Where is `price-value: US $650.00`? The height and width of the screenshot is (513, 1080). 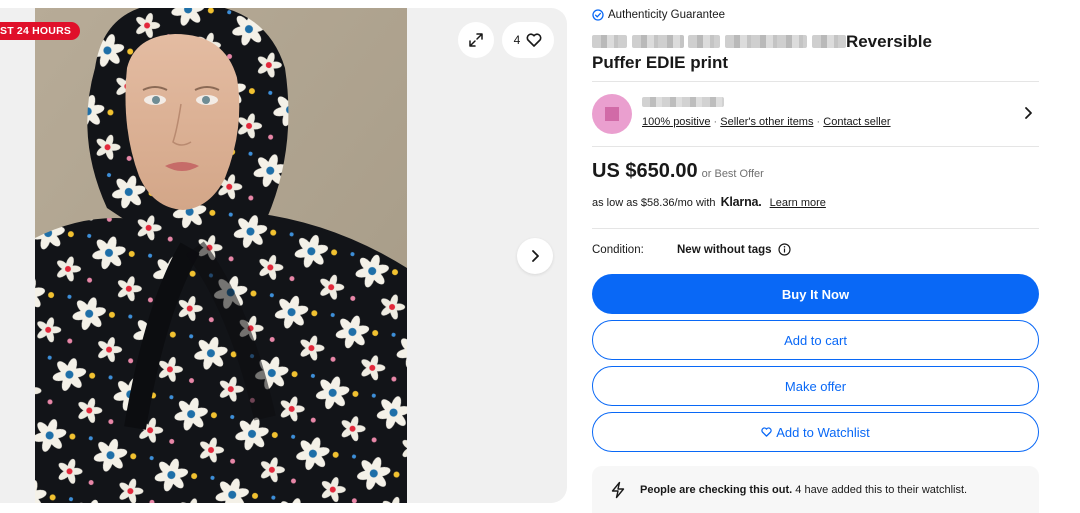 price-value: US $650.00 is located at coordinates (645, 171).